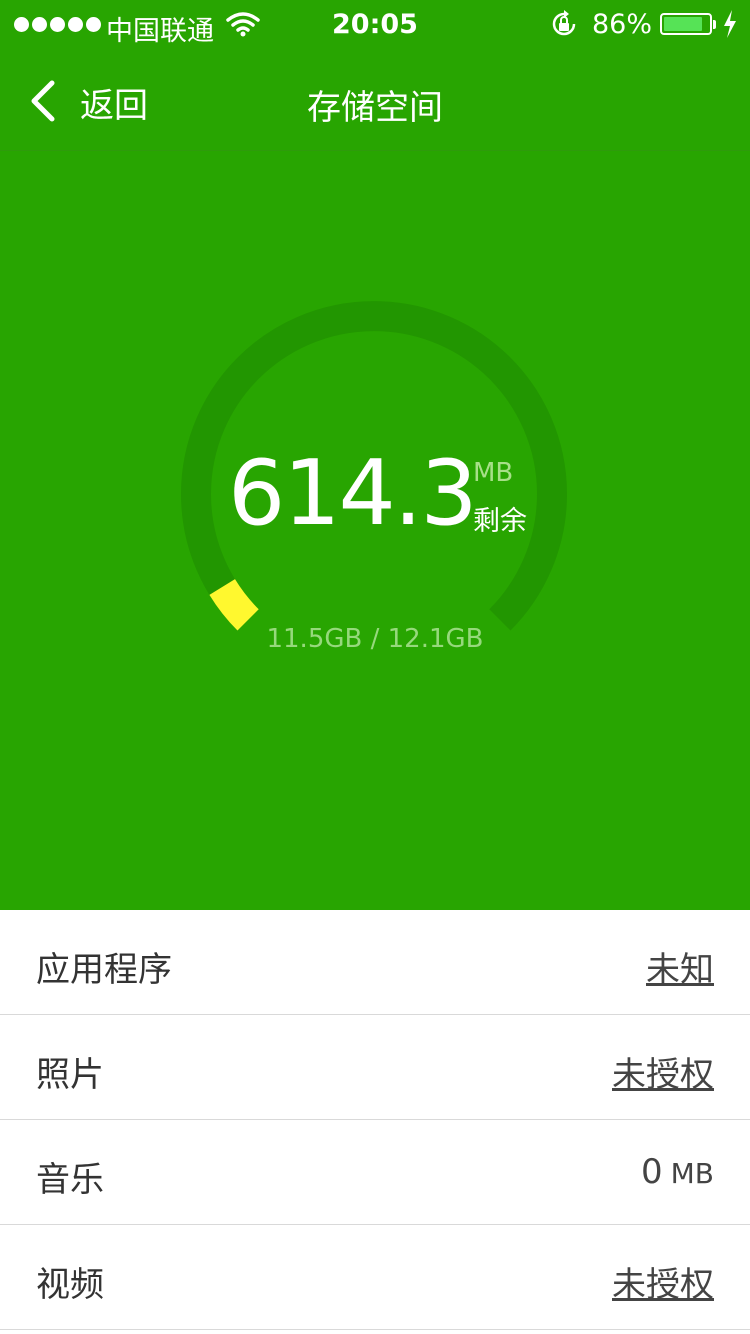 This screenshot has width=750, height=1334. Describe the element at coordinates (234, 604) in the screenshot. I see `gauge-indicator` at that location.